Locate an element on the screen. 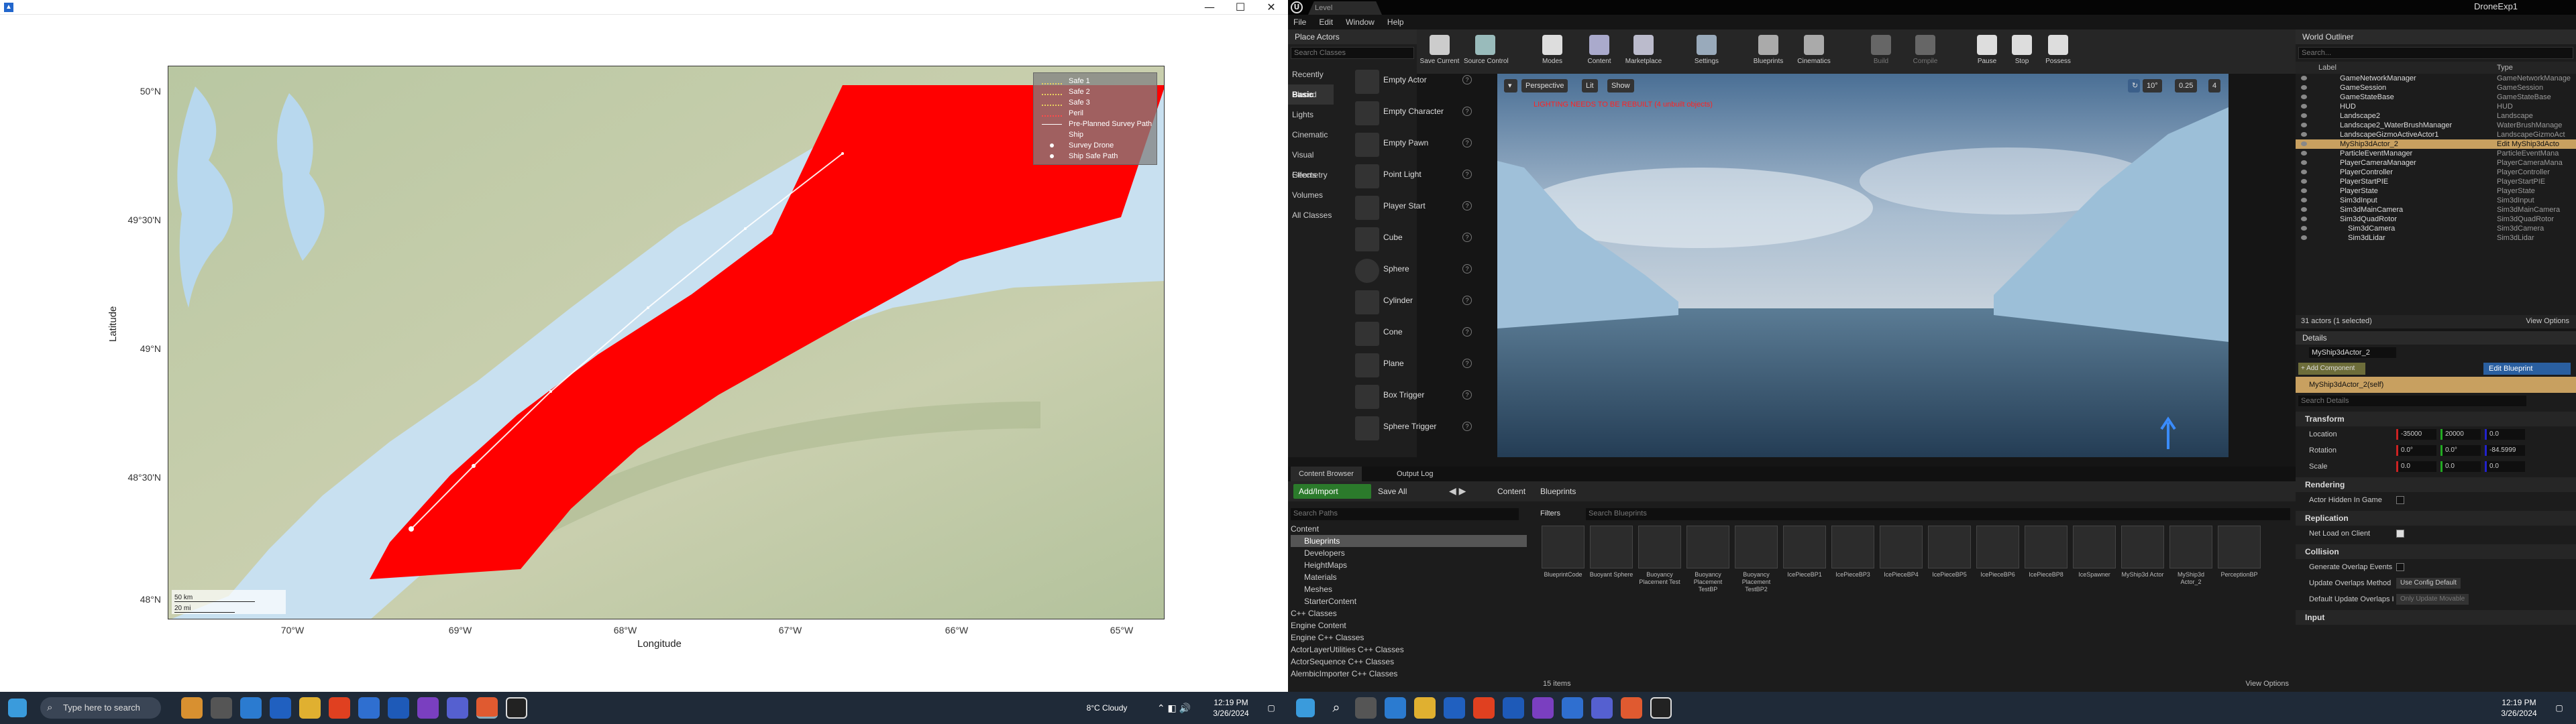 This screenshot has width=2576, height=724. tree-item: Materials is located at coordinates (1409, 577).